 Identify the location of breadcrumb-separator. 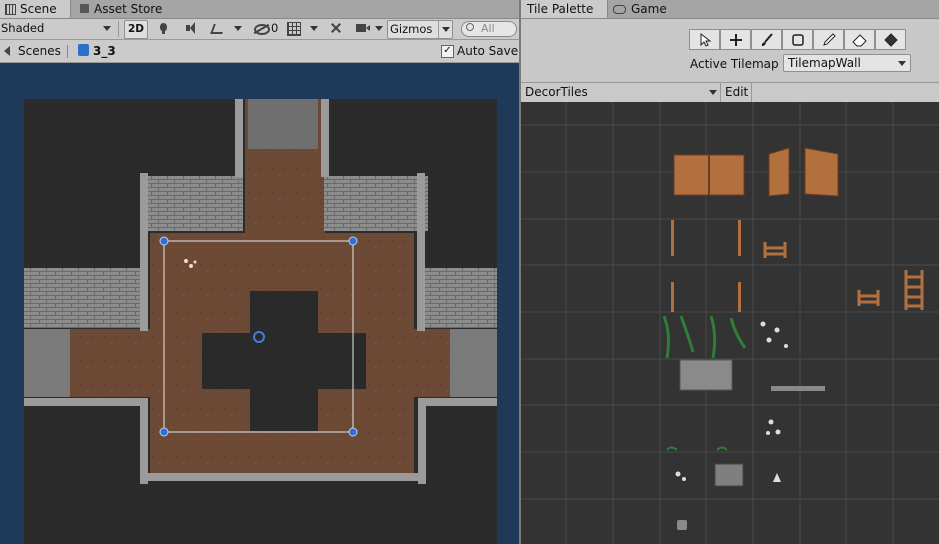
(67, 51).